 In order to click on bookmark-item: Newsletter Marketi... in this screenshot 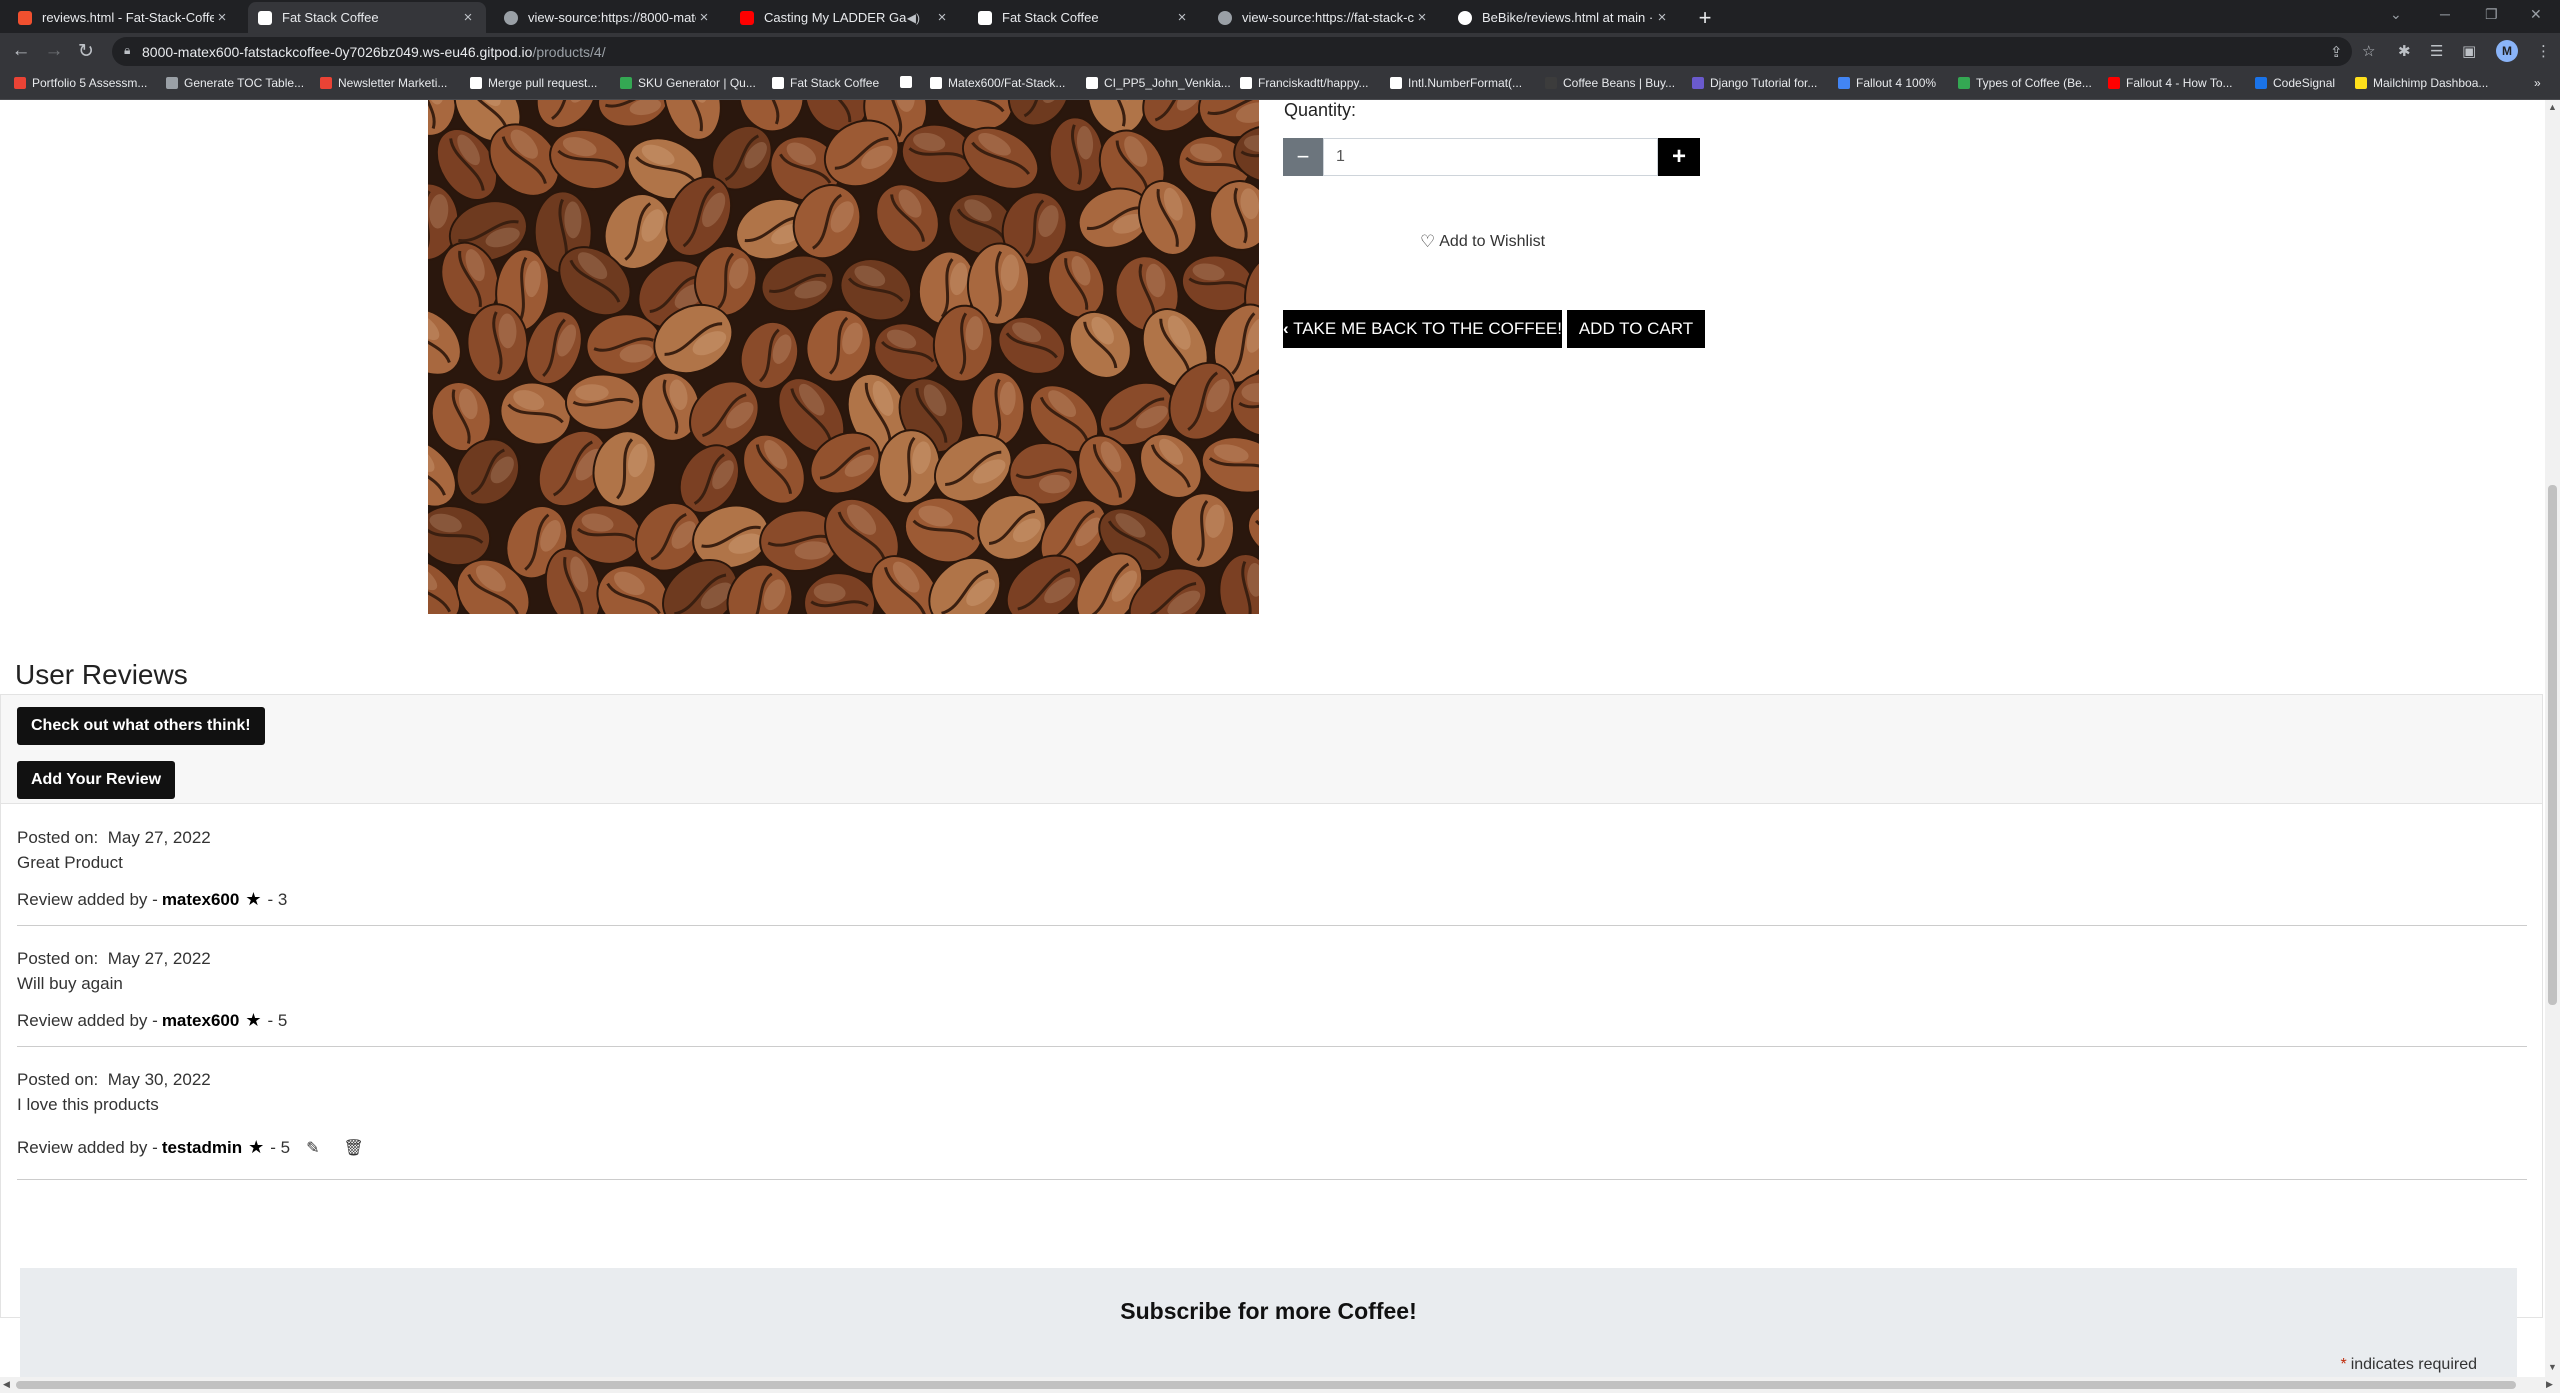, I will do `click(383, 83)`.